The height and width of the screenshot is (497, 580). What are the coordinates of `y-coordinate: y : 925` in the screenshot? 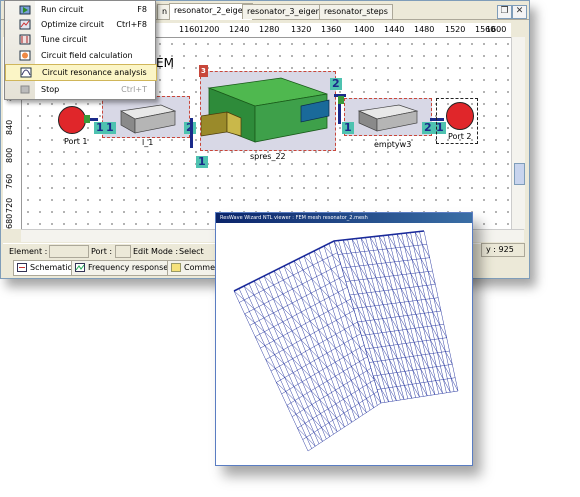 It's located at (500, 249).